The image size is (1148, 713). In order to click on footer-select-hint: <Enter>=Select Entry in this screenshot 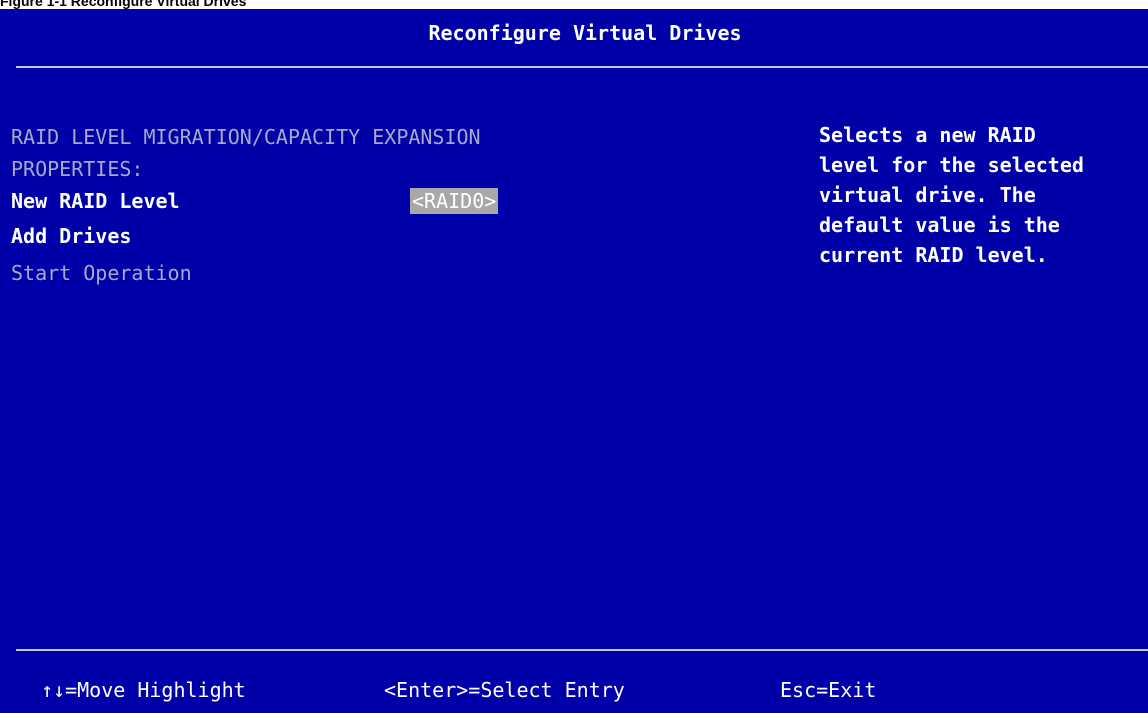, I will do `click(504, 690)`.